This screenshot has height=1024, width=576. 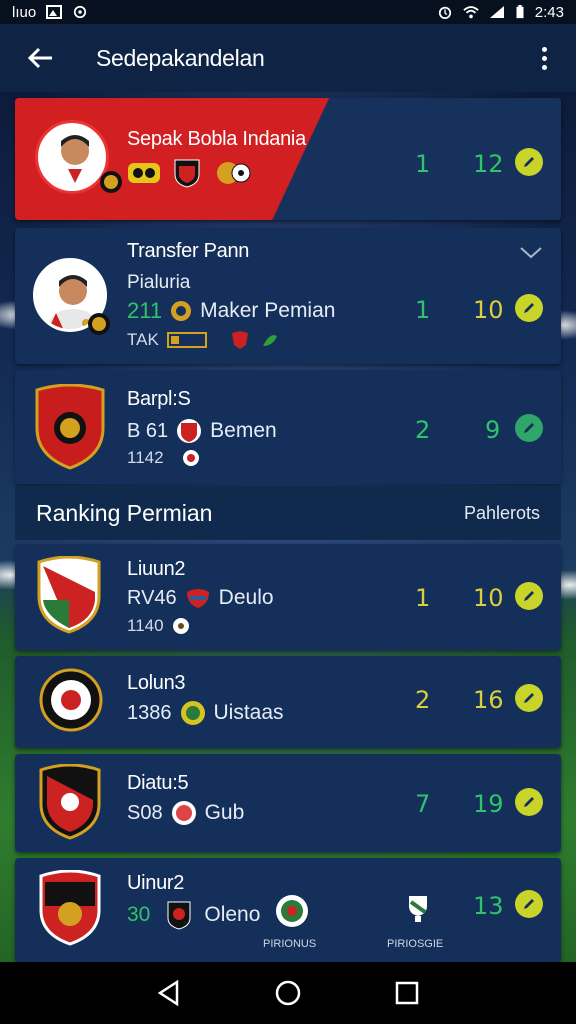 What do you see at coordinates (243, 430) in the screenshot?
I see `card-line-text: Bemen` at bounding box center [243, 430].